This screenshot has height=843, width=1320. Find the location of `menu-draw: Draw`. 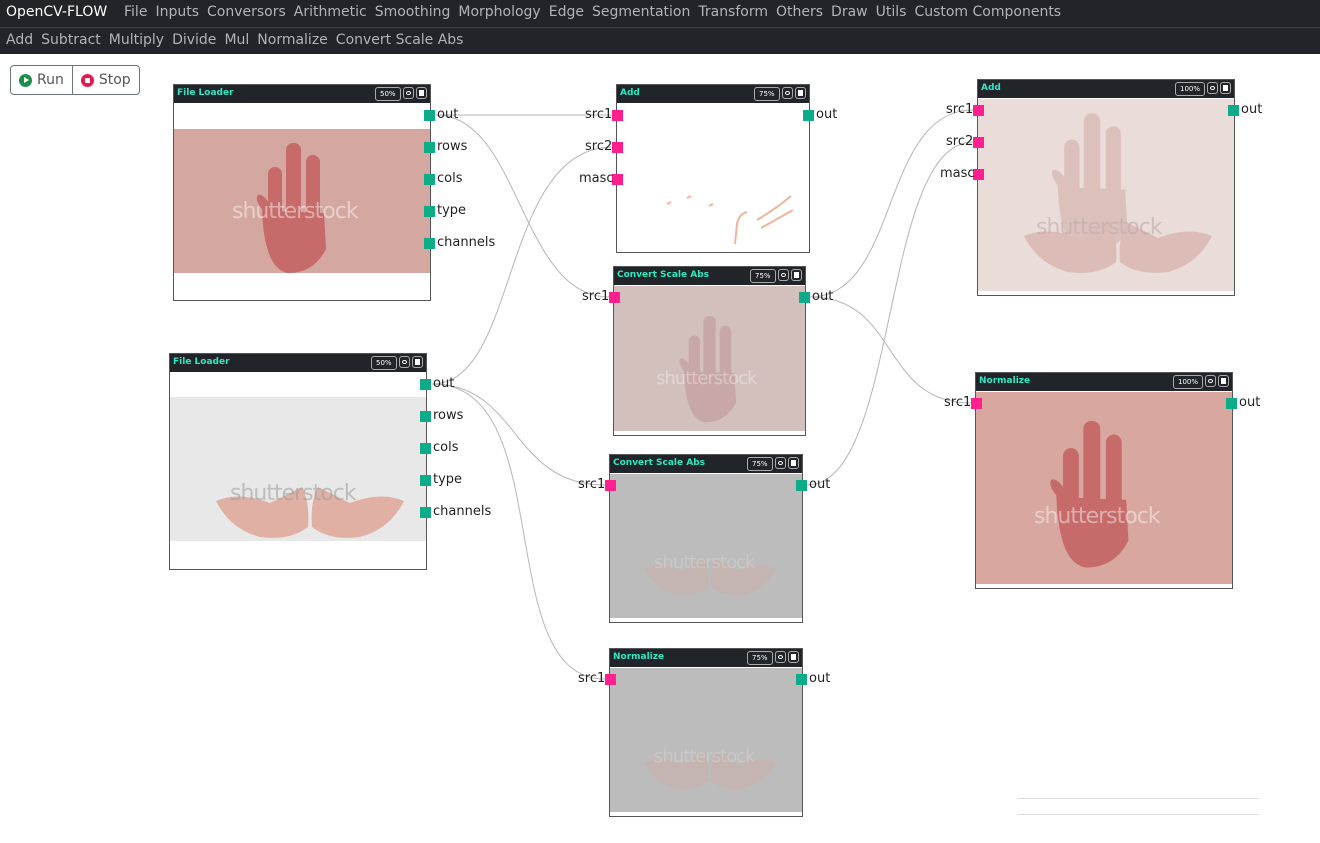

menu-draw: Draw is located at coordinates (849, 12).